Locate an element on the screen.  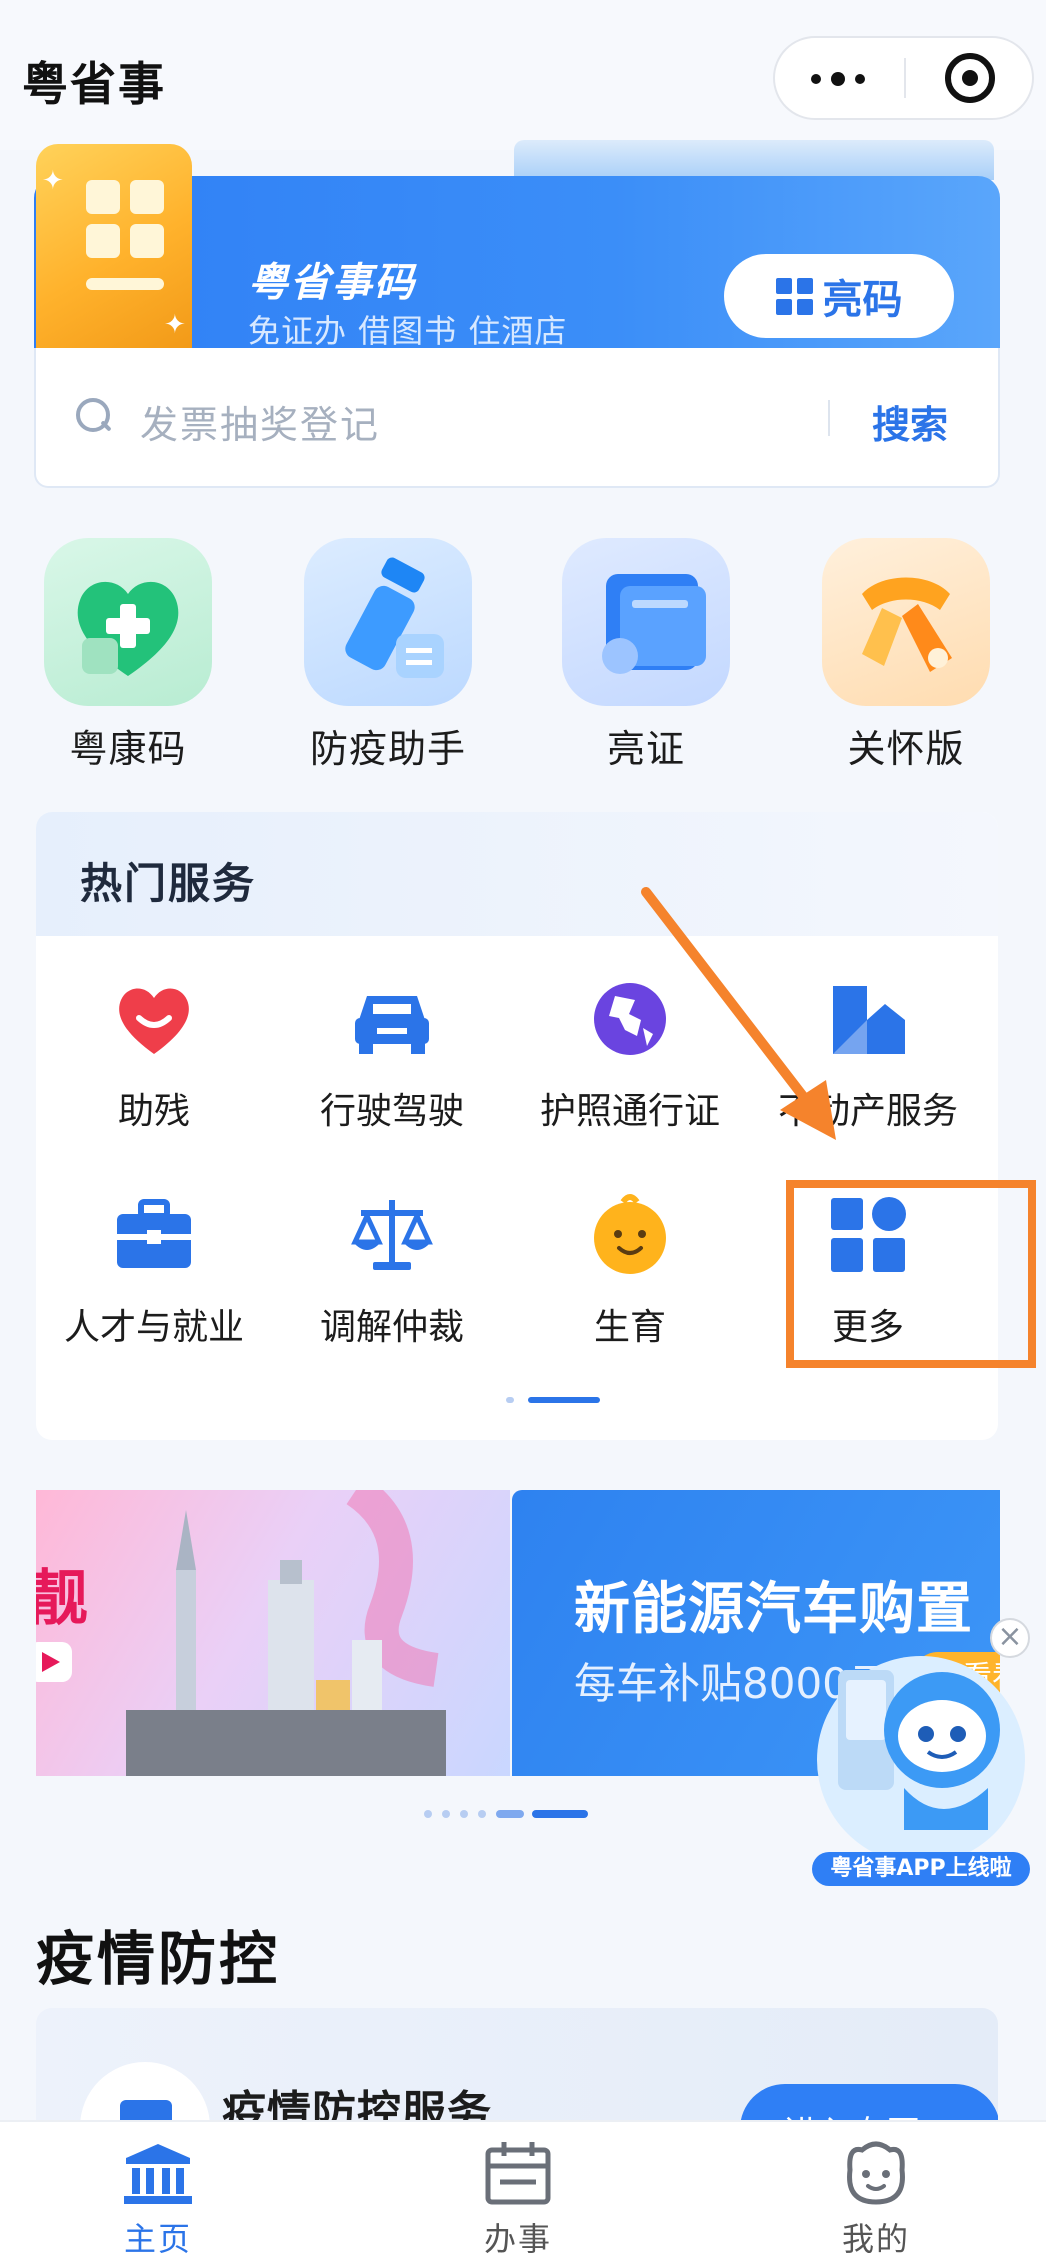
city-skyline-icon is located at coordinates (286, 1633).